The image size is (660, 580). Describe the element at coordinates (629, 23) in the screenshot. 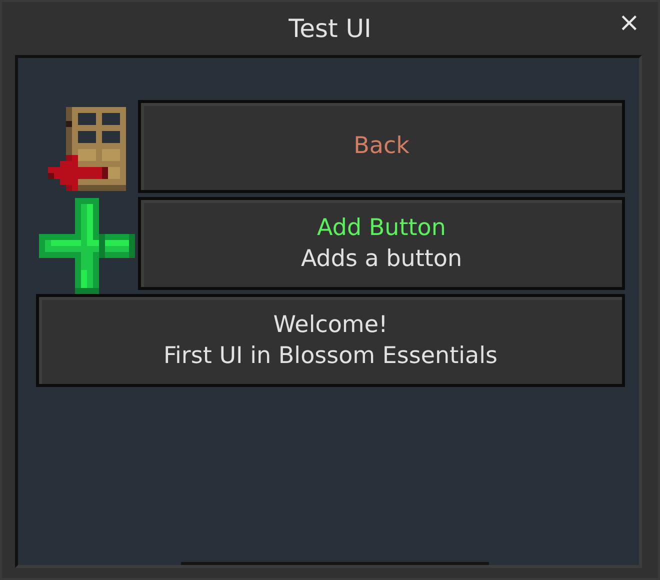

I see `close-button: ×` at that location.